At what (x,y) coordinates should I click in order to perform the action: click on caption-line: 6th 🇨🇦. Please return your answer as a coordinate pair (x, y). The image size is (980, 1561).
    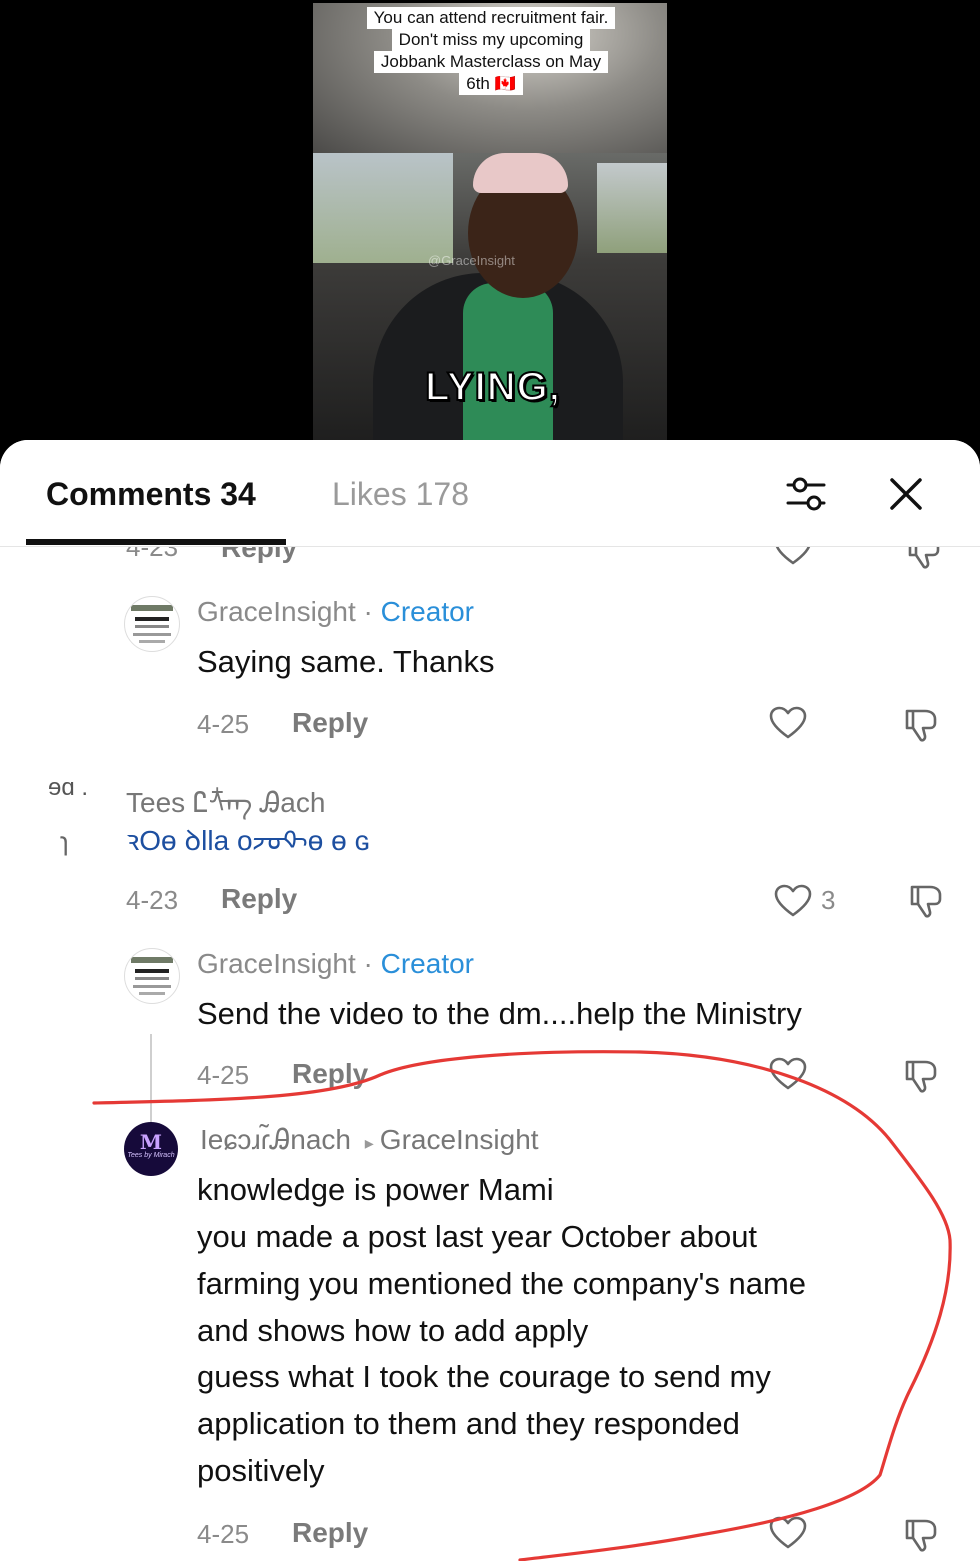
    Looking at the image, I should click on (491, 84).